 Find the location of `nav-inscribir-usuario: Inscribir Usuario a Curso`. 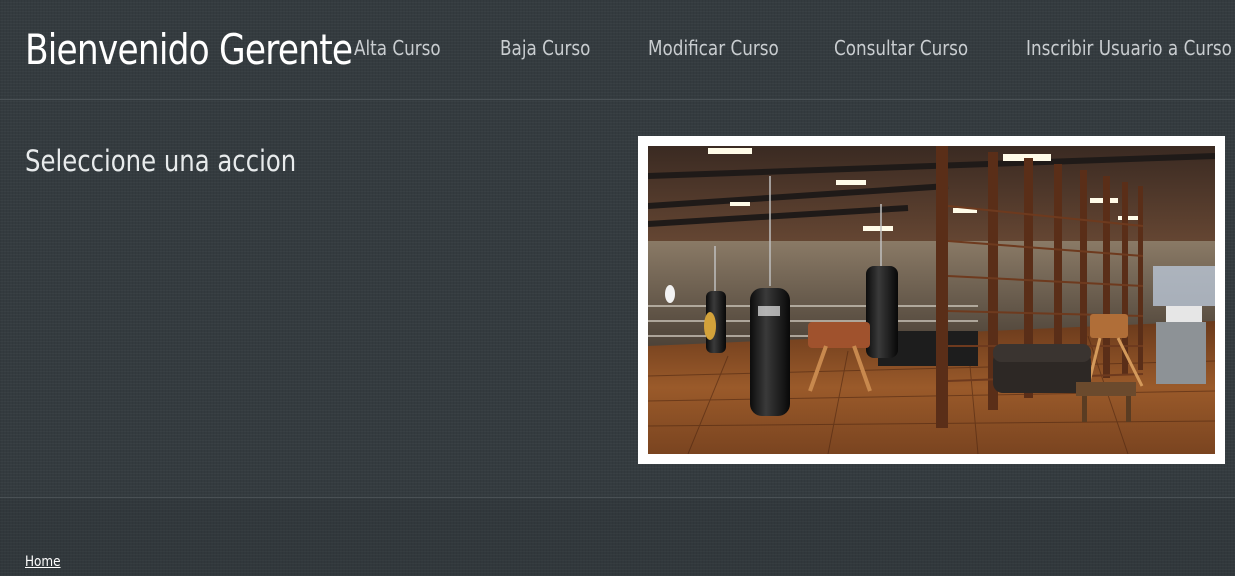

nav-inscribir-usuario: Inscribir Usuario a Curso is located at coordinates (1129, 48).